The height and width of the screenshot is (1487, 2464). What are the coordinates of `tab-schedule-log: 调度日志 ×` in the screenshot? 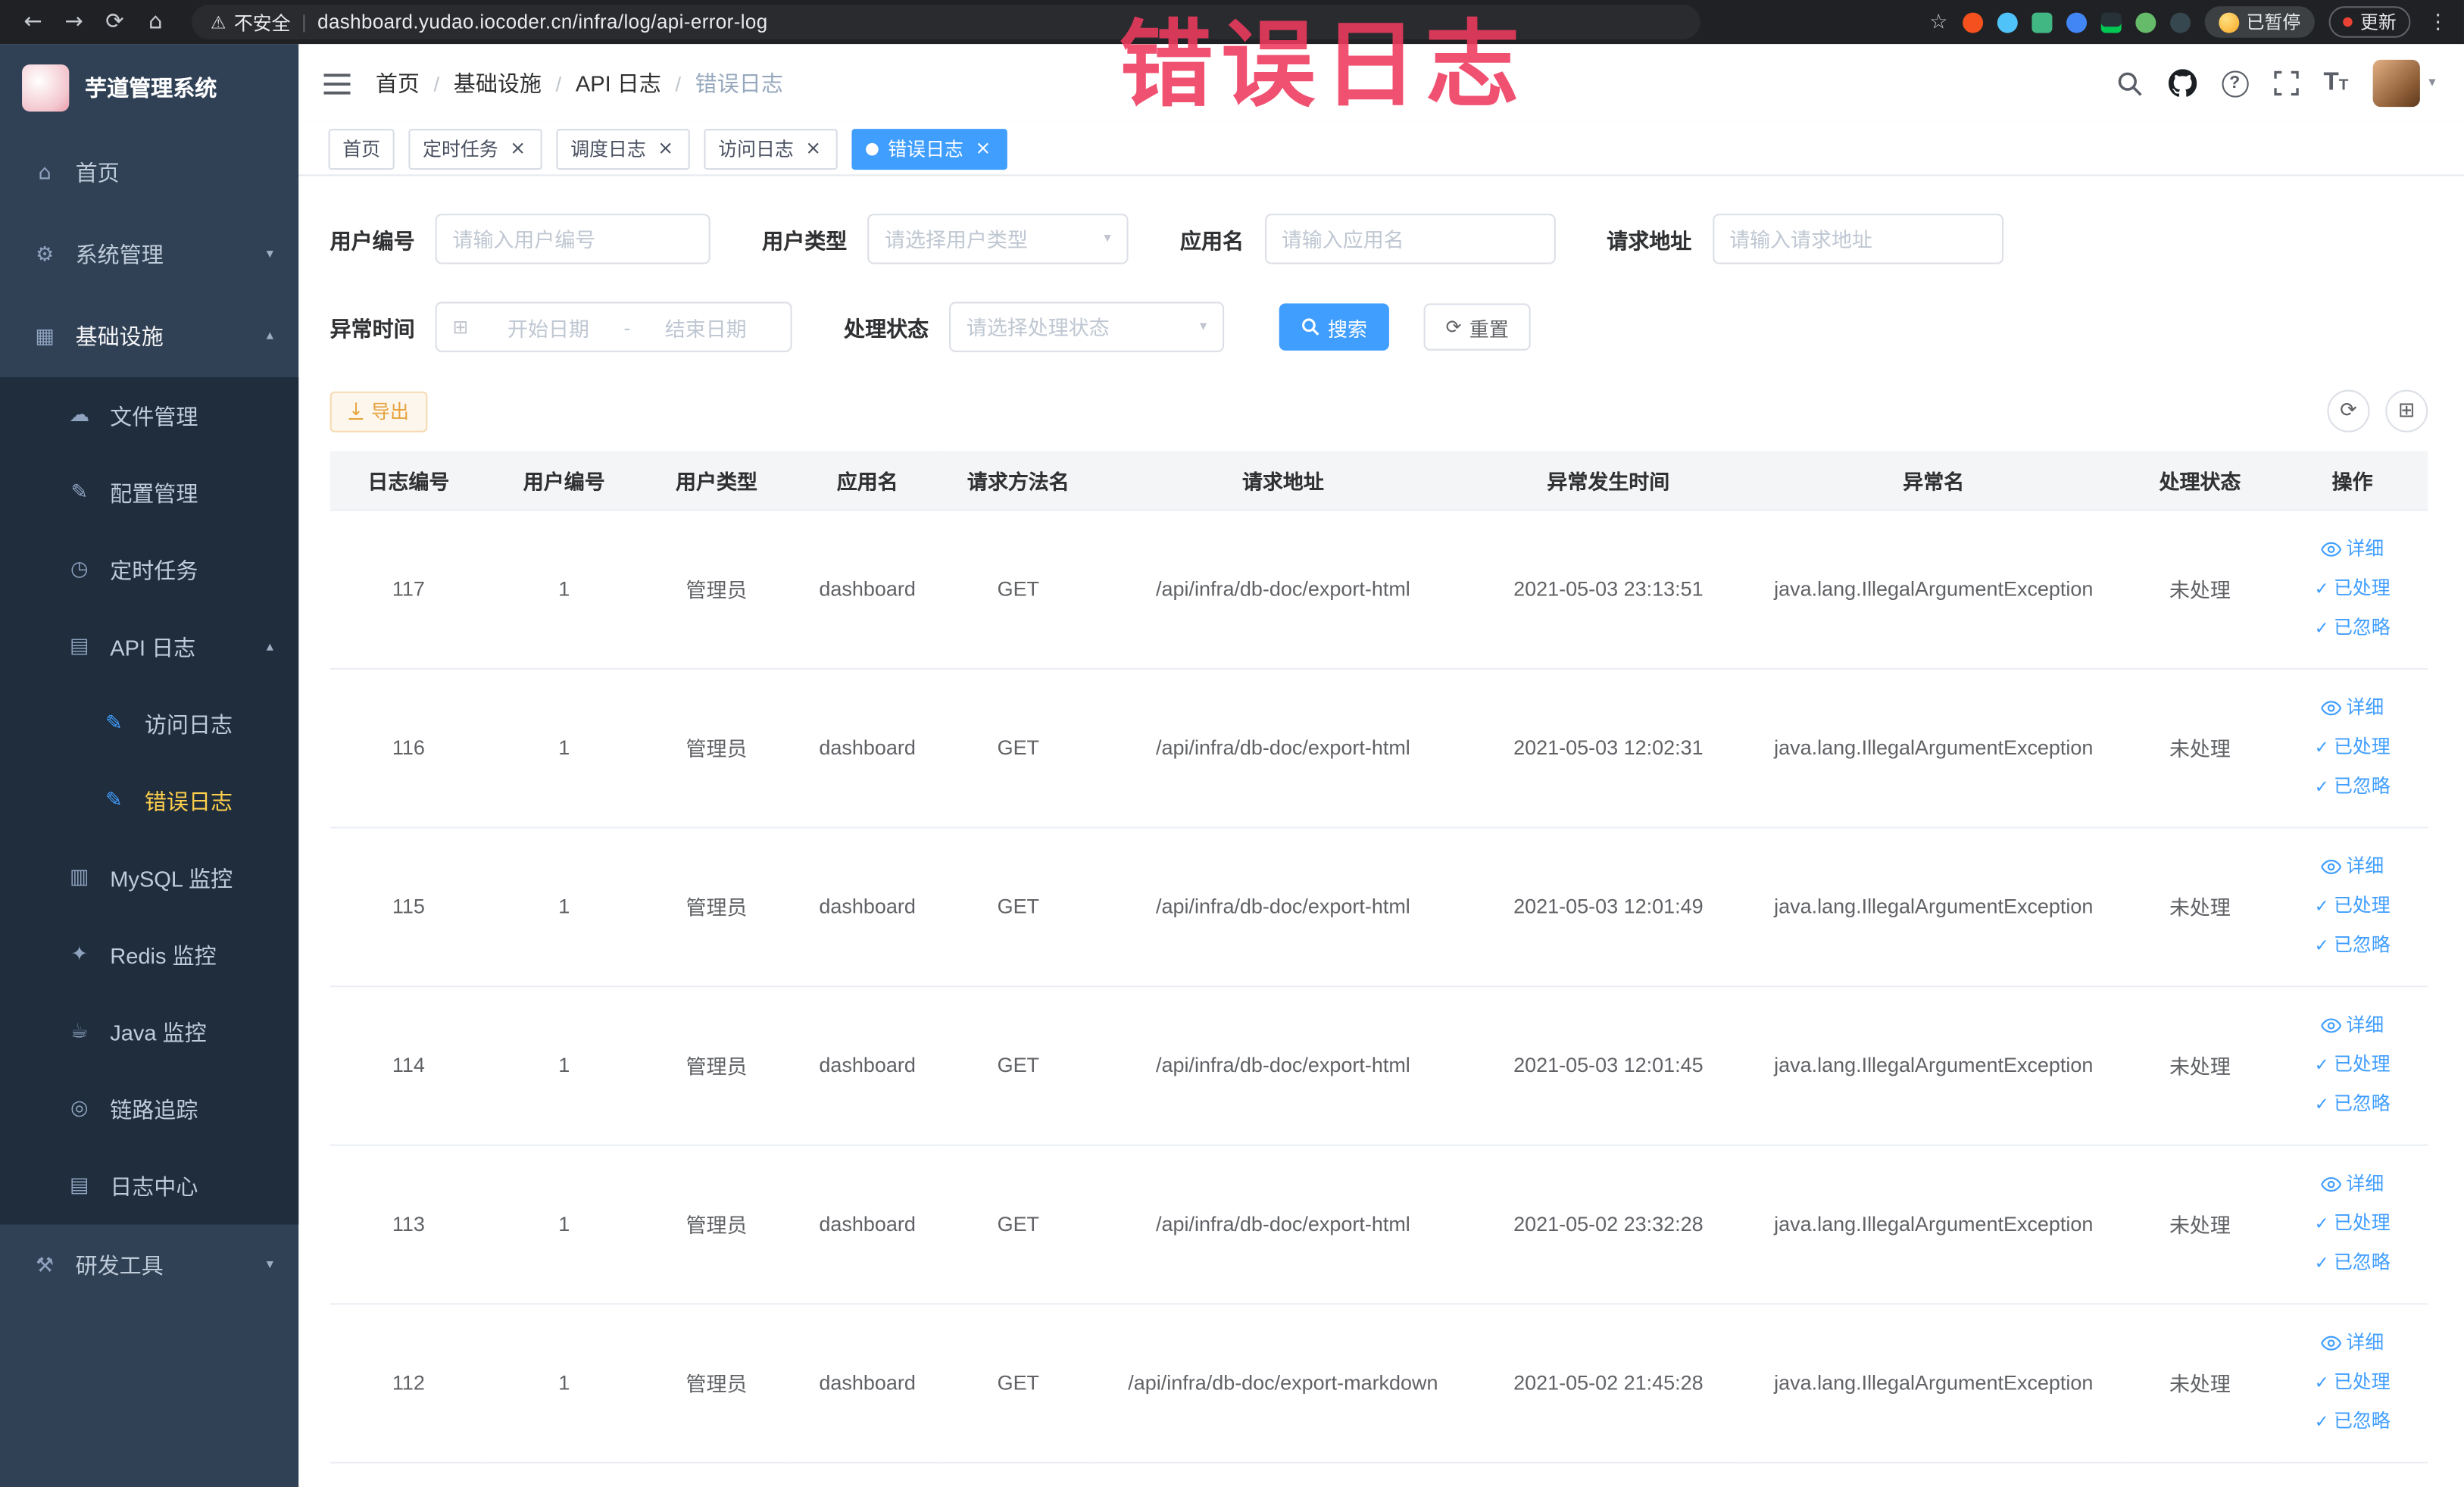 It's located at (623, 149).